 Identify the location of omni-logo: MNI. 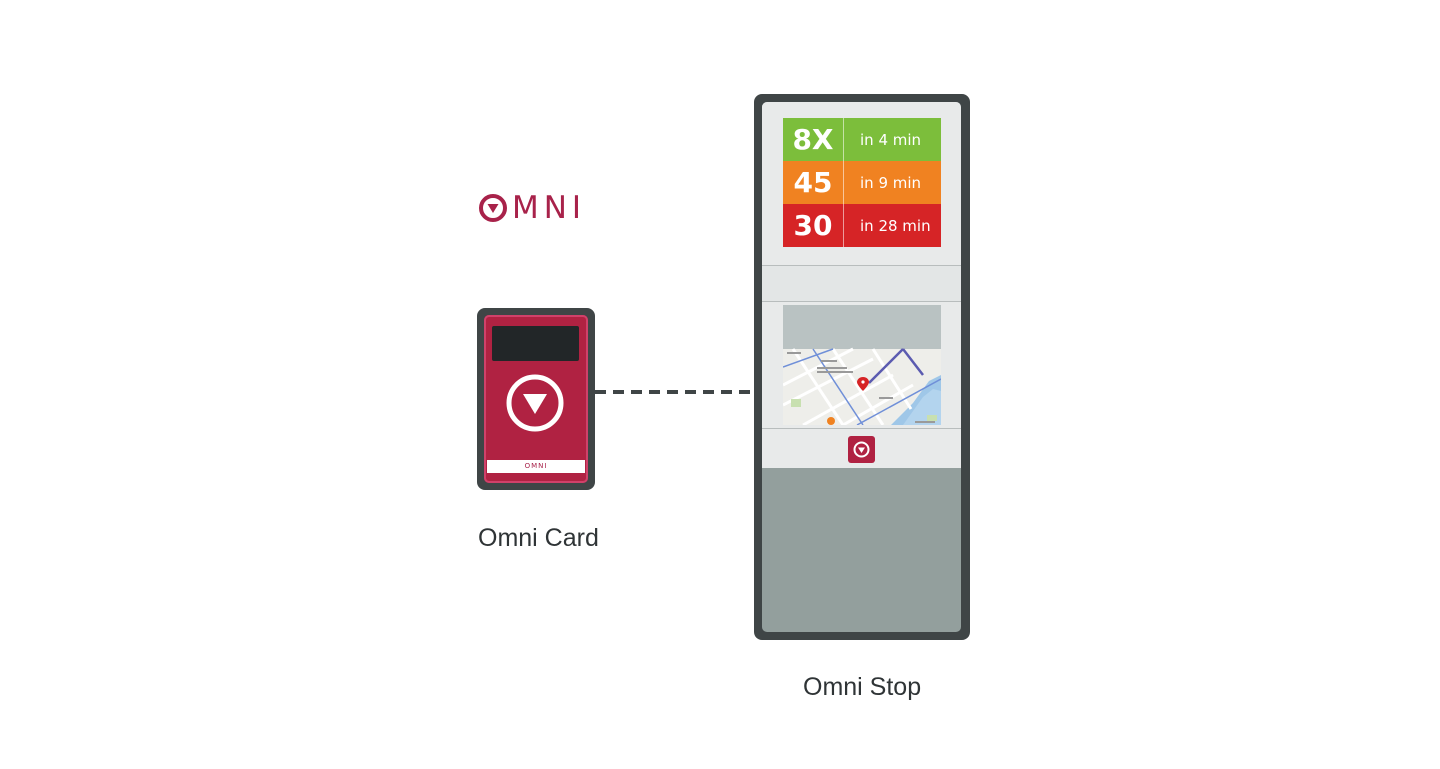
(532, 208).